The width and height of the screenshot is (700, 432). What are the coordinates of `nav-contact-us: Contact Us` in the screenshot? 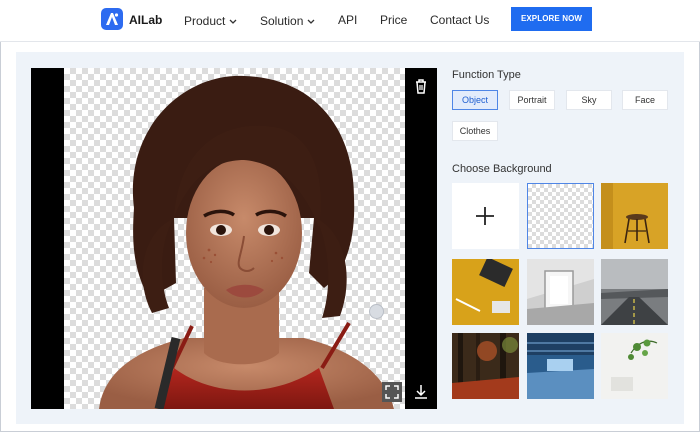 It's located at (459, 20).